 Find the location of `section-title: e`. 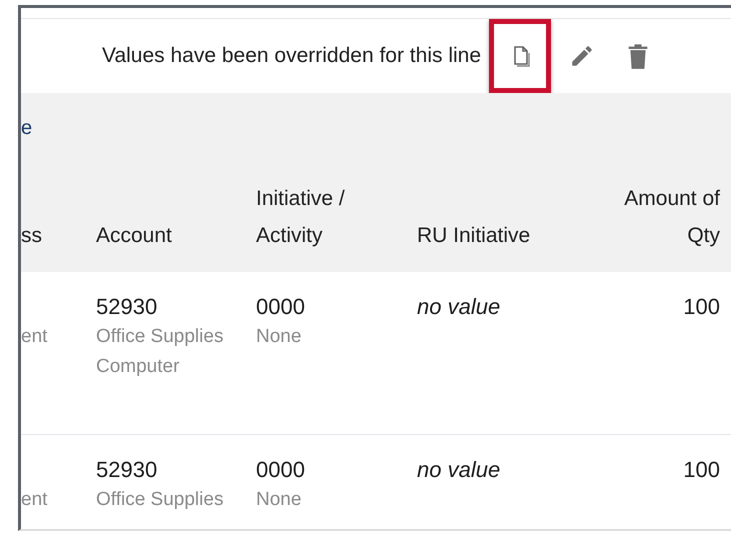

section-title: e is located at coordinates (26, 129).